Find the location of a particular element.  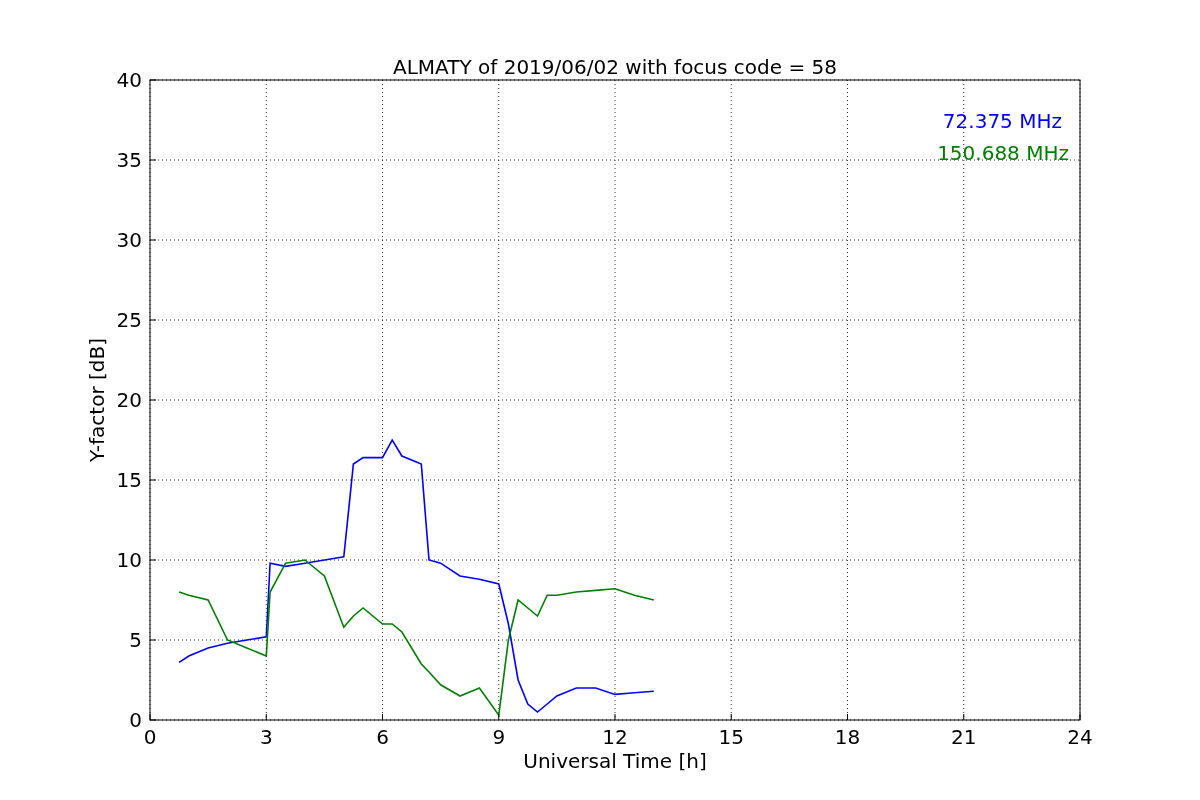

x-tick-label: 0 is located at coordinates (150, 737).